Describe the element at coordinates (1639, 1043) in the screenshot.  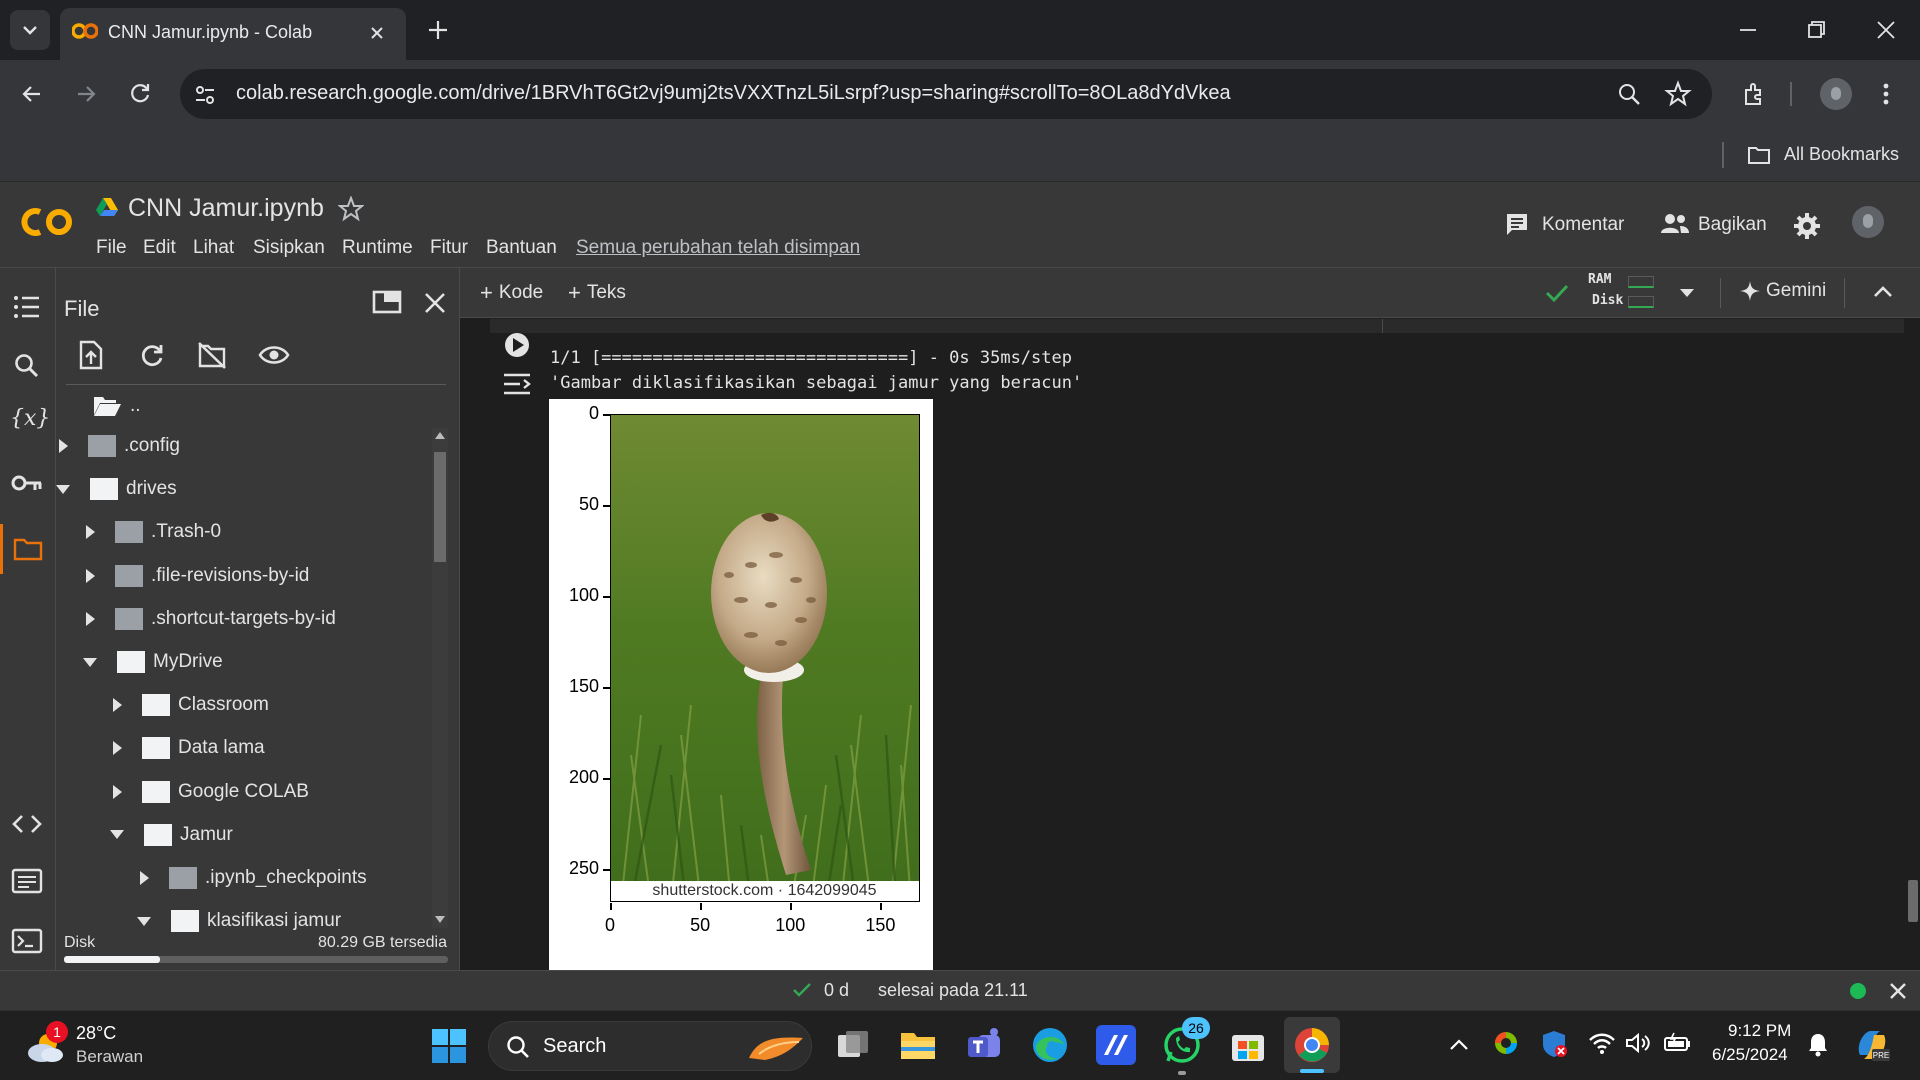
I see `volume-icon` at that location.